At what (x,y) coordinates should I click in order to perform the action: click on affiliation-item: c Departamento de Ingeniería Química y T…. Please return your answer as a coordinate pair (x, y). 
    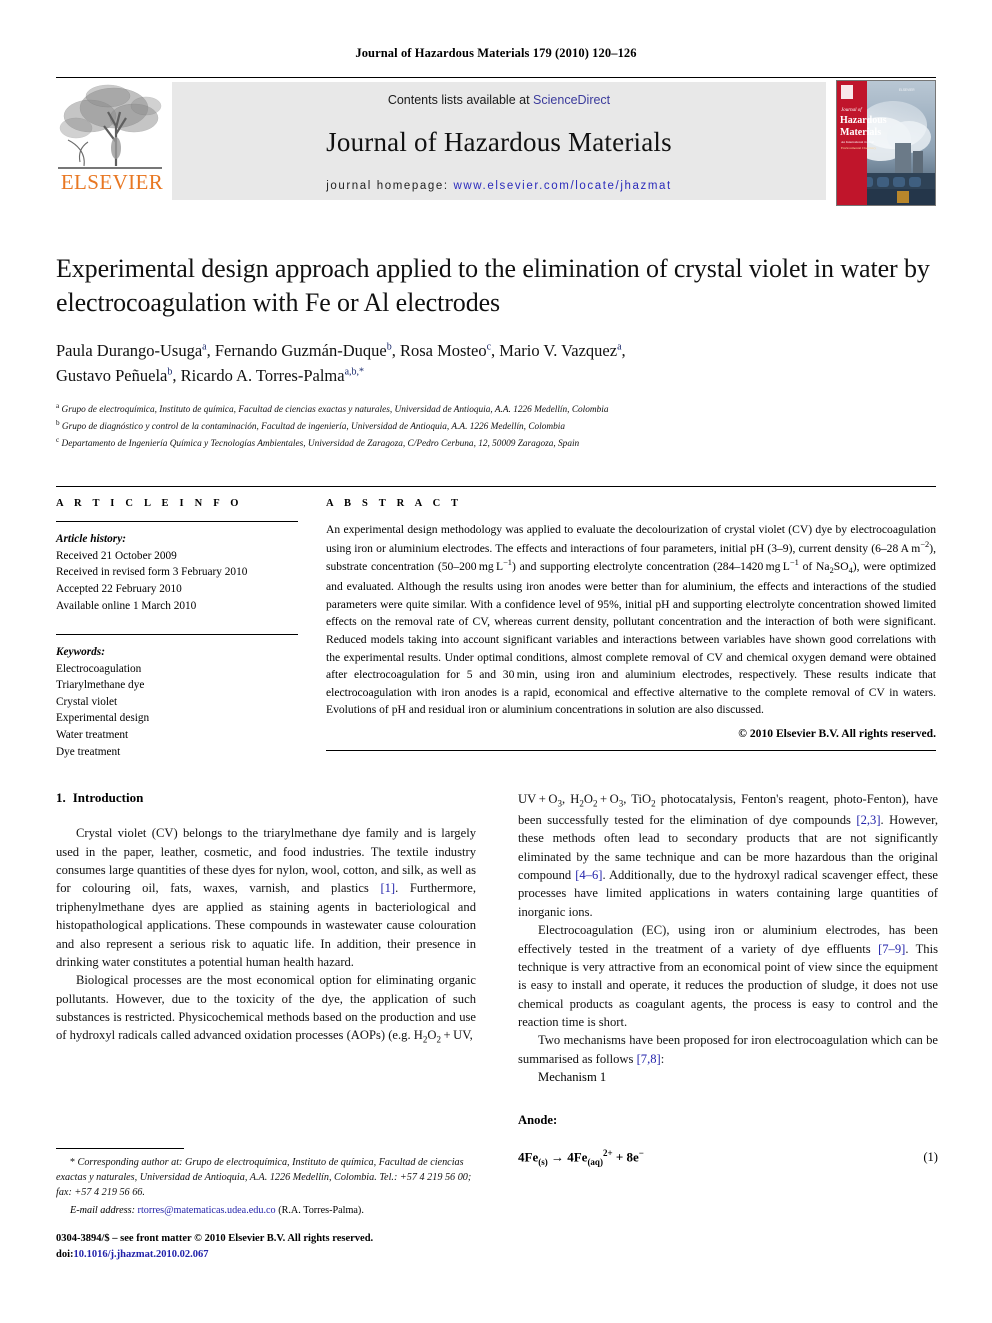
    Looking at the image, I should click on (496, 443).